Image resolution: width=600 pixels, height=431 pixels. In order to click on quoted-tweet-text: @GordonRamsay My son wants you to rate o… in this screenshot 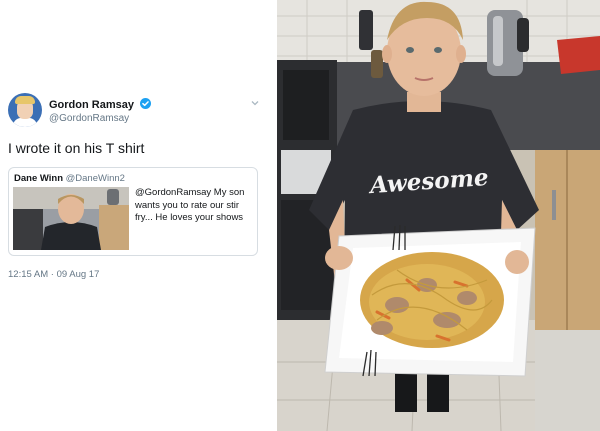, I will do `click(190, 205)`.